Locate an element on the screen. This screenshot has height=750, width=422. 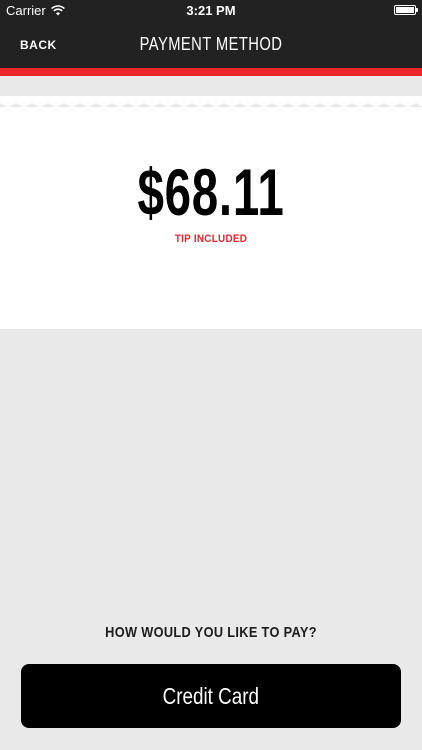
status-bar: Carrier 3:21 PM is located at coordinates (211, 11).